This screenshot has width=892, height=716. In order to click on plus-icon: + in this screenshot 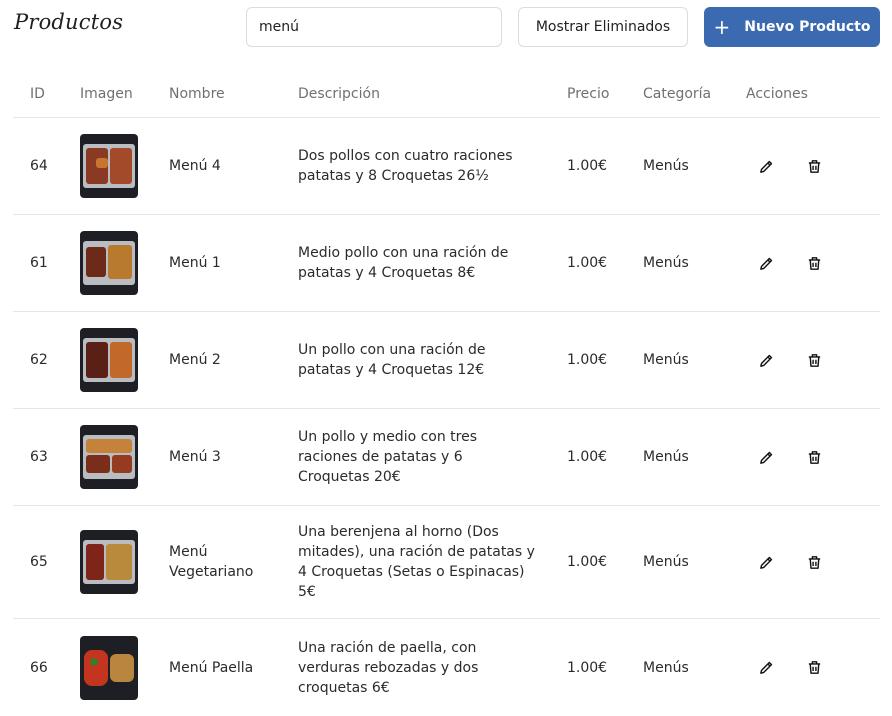, I will do `click(722, 27)`.